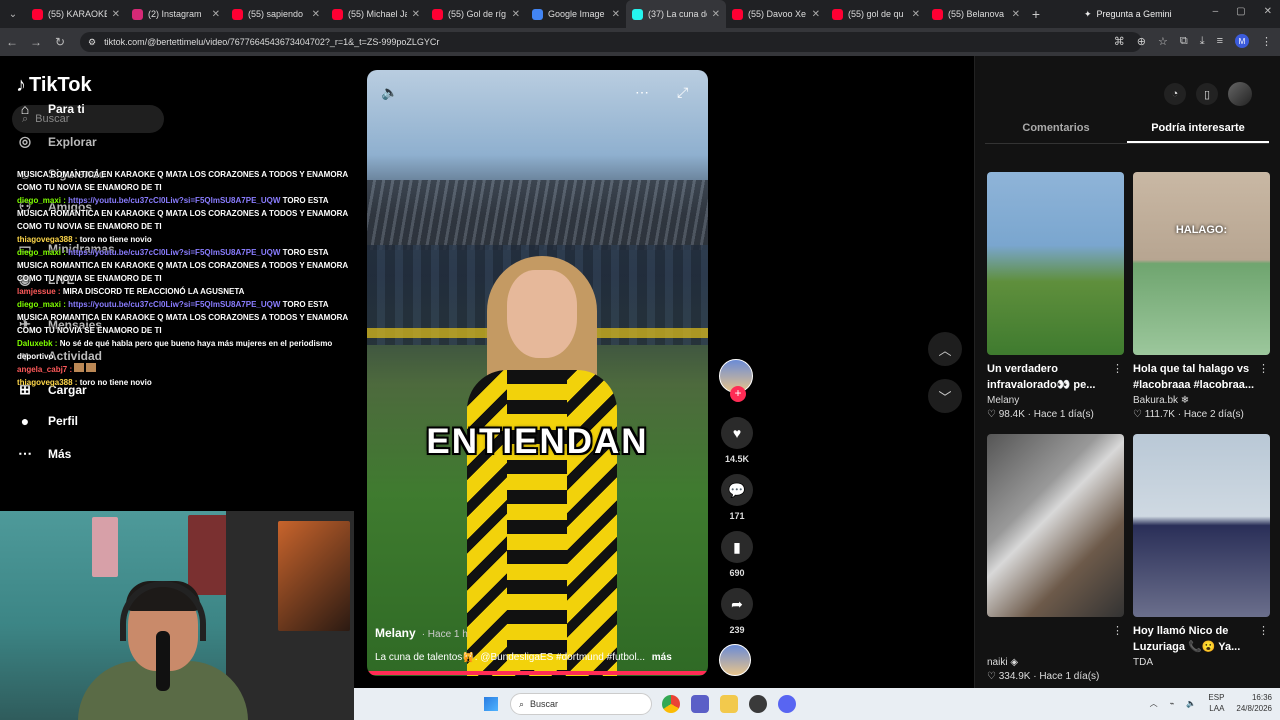 Image resolution: width=1280 pixels, height=720 pixels. What do you see at coordinates (1036, 14) in the screenshot?
I see `new-tab-button: +` at bounding box center [1036, 14].